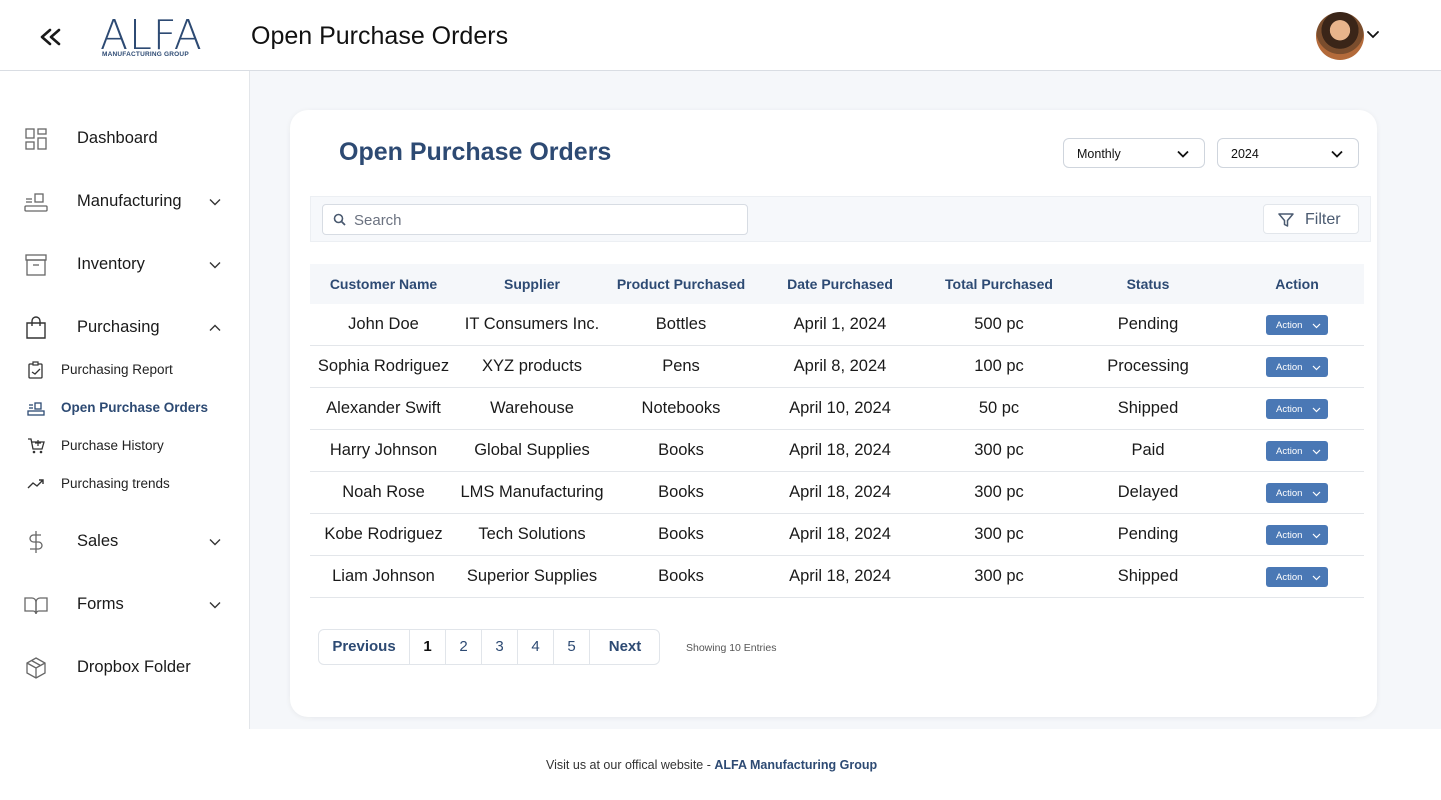  Describe the element at coordinates (36, 139) in the screenshot. I see `dashboard-icon` at that location.